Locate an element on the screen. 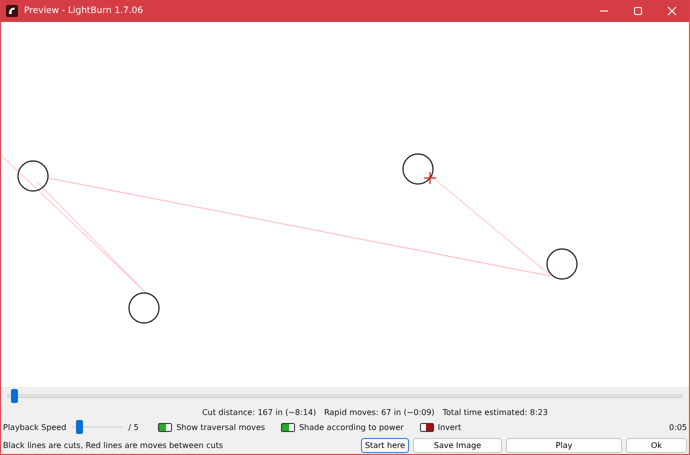  action-button: Play is located at coordinates (564, 445).